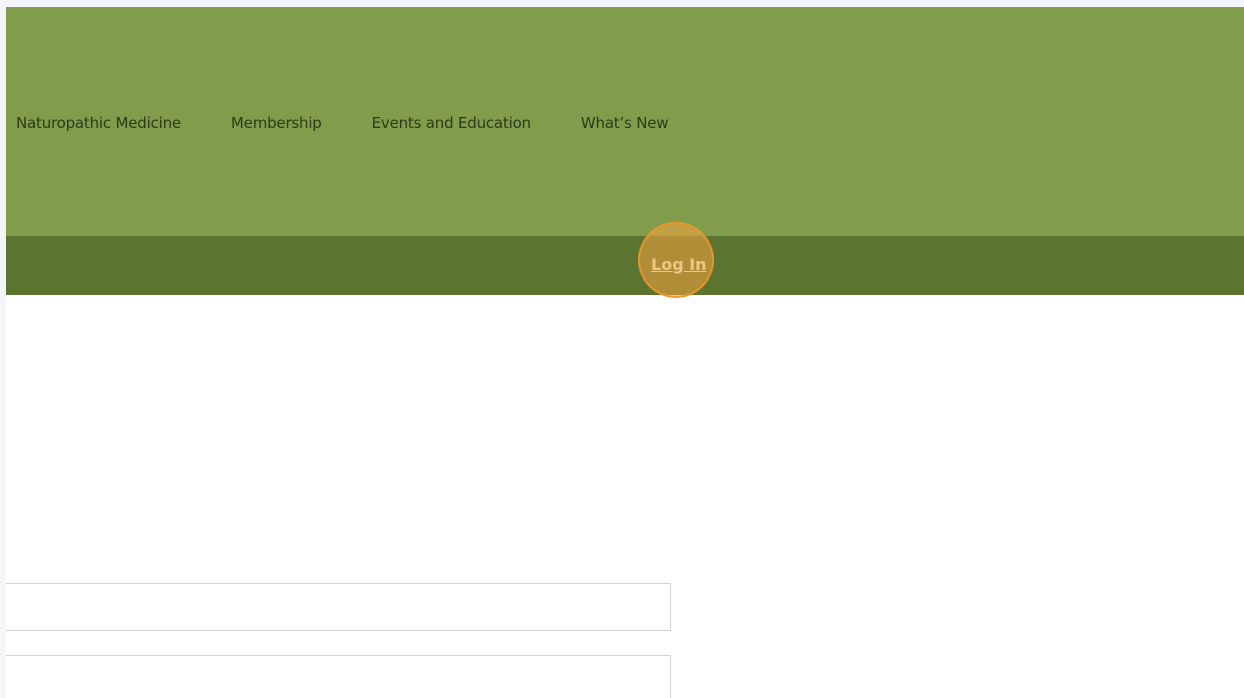 The image size is (1244, 698). I want to click on nav-item-membership: Membership, so click(276, 123).